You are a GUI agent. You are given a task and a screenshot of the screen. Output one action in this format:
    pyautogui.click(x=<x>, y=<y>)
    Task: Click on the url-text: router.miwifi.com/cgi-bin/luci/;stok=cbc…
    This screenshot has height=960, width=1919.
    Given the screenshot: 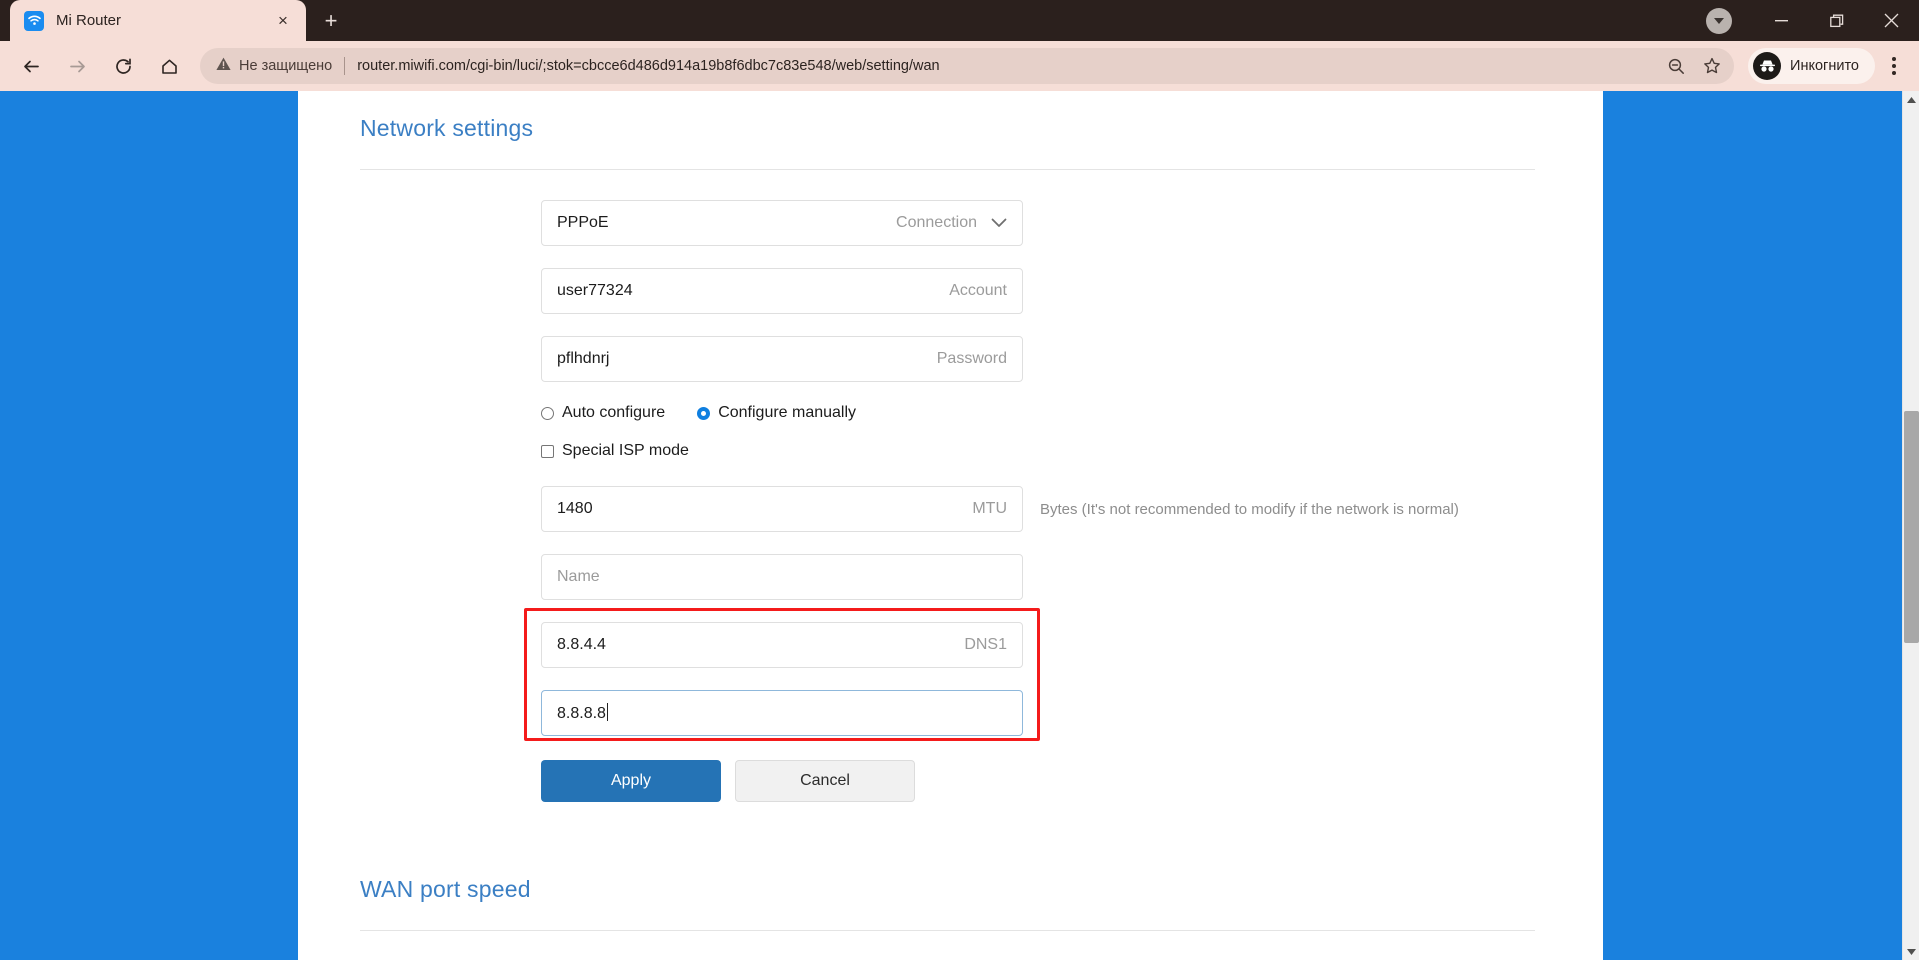 What is the action you would take?
    pyautogui.click(x=1008, y=66)
    